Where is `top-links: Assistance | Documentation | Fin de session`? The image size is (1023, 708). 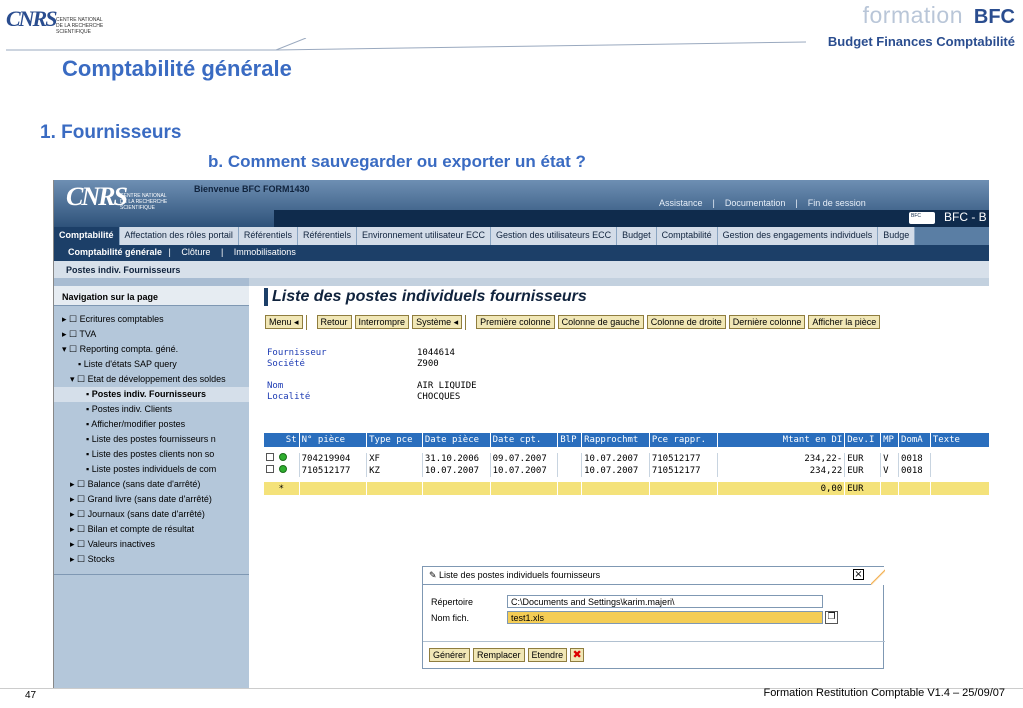
top-links: Assistance | Documentation | Fin de session is located at coordinates (762, 203).